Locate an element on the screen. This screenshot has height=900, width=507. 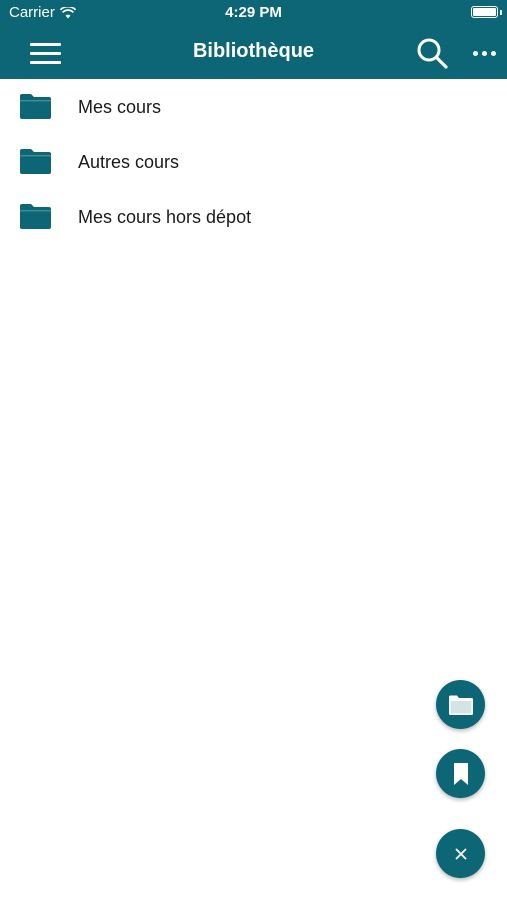
folder-label: Autres cours is located at coordinates (129, 162).